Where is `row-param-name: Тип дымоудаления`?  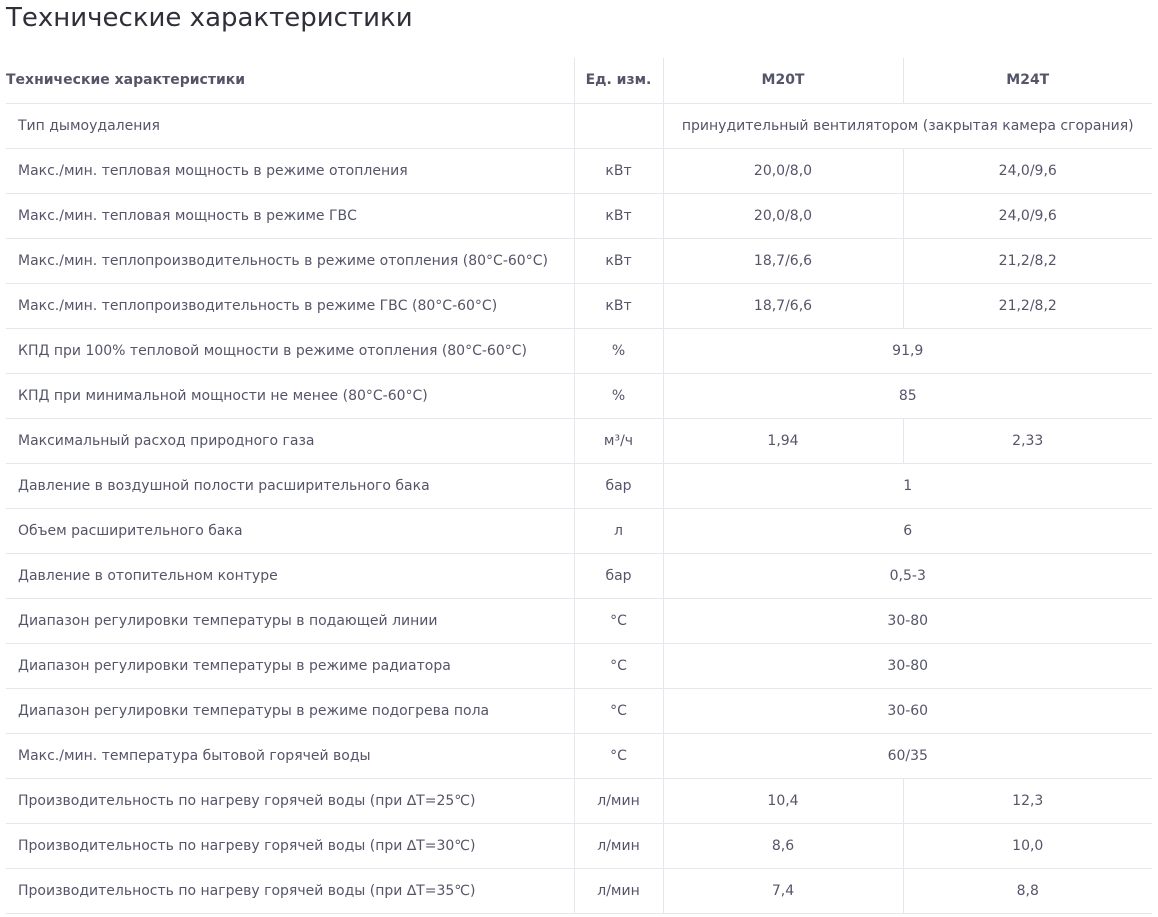
row-param-name: Тип дымоудаления is located at coordinates (290, 126).